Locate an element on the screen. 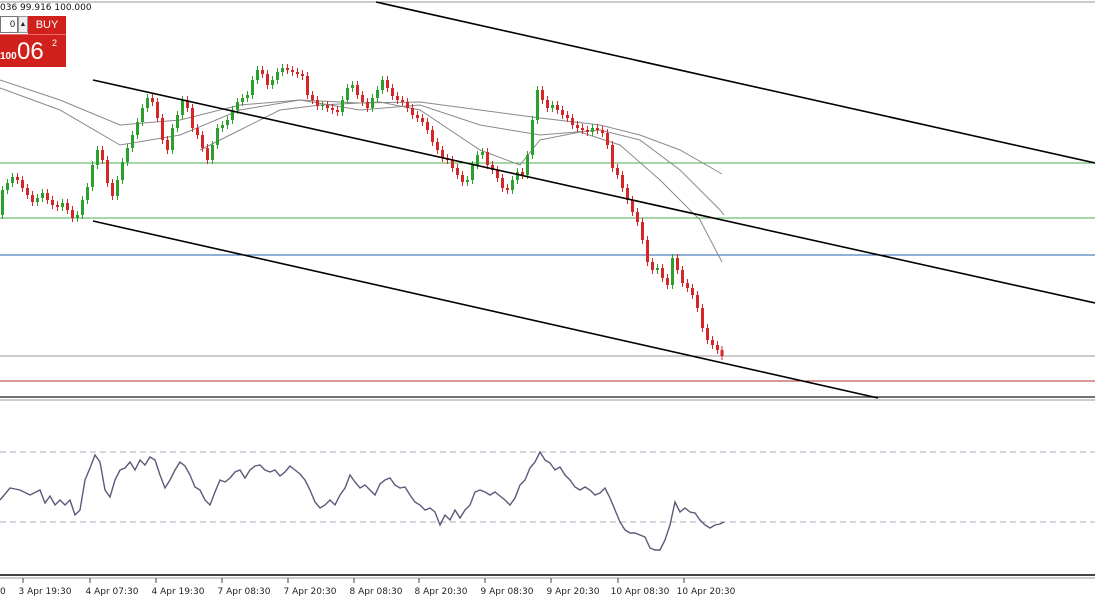 Image resolution: width=1095 pixels, height=600 pixels. time-axis-label: 10 Apr 20:30 is located at coordinates (706, 592).